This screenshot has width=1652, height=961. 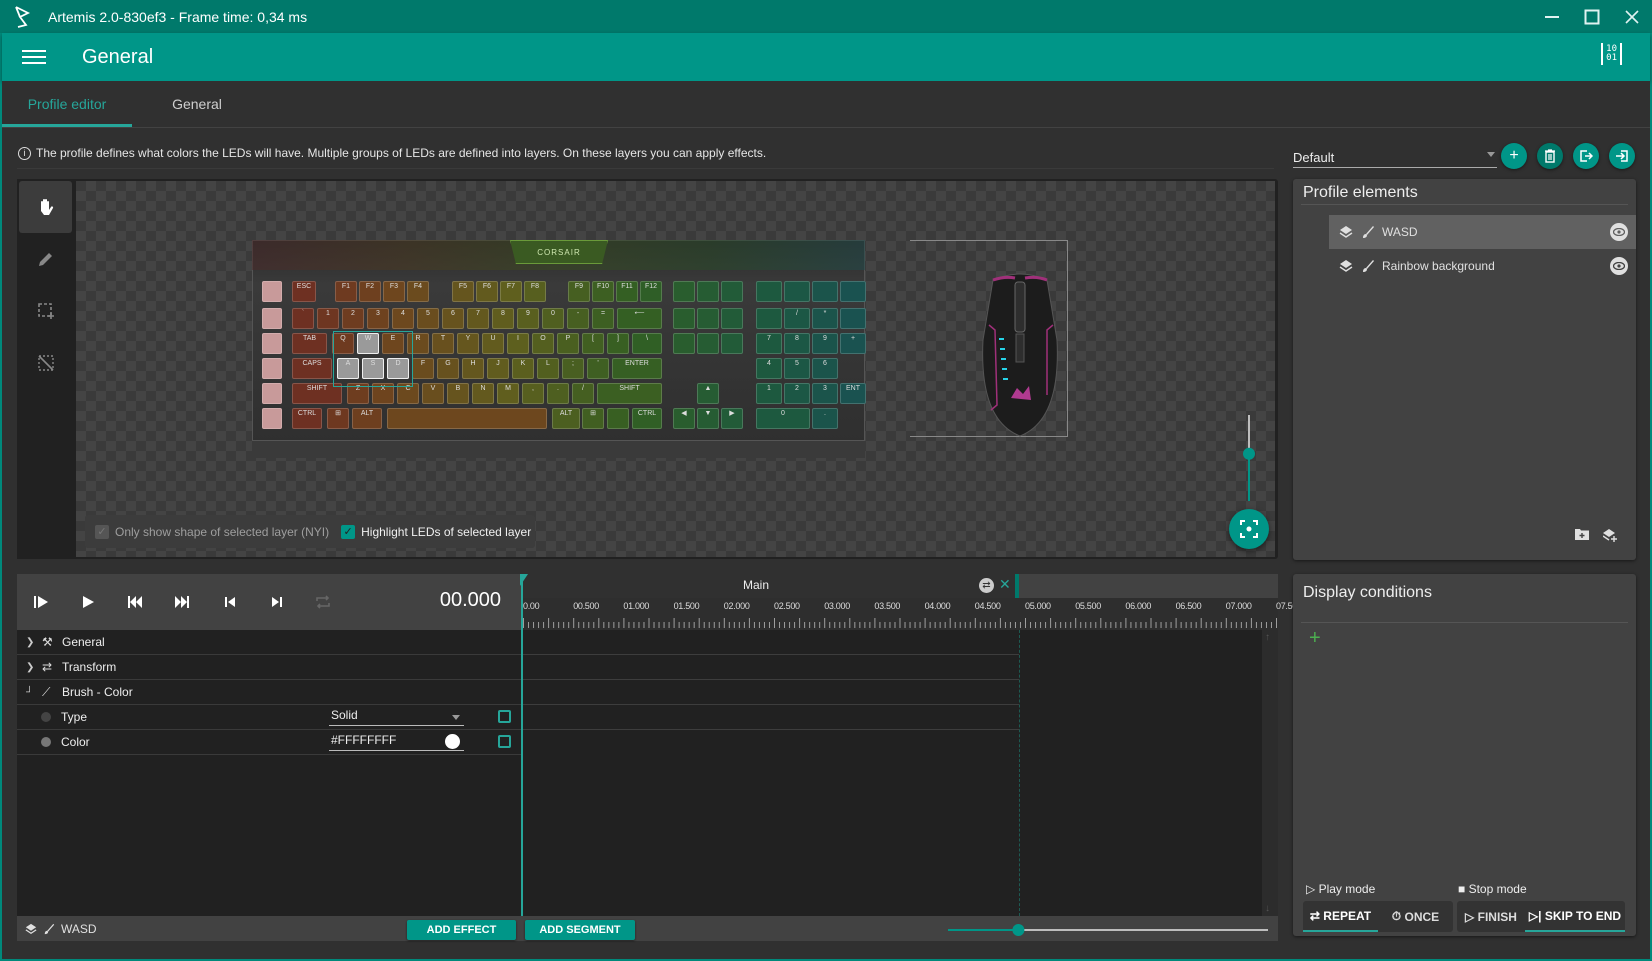 I want to click on keyboard-key: P, so click(x=568, y=343).